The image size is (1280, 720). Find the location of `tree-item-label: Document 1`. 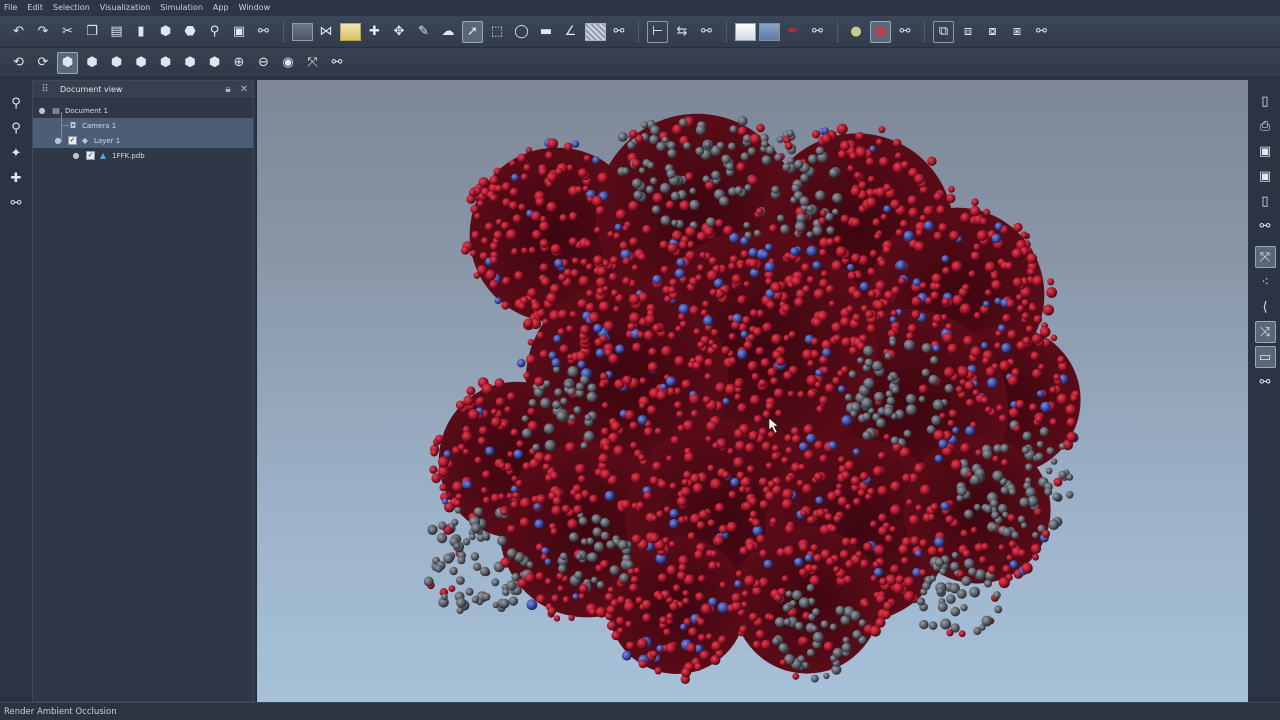

tree-item-label: Document 1 is located at coordinates (86, 110).